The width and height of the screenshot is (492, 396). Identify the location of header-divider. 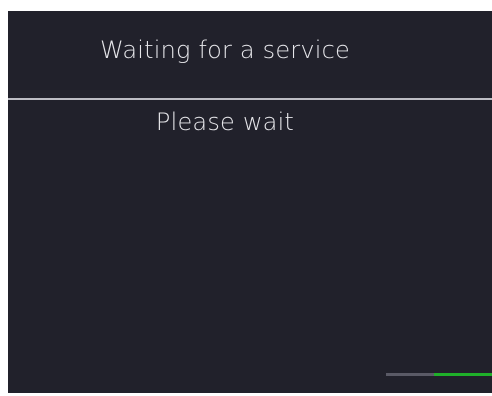
(250, 99).